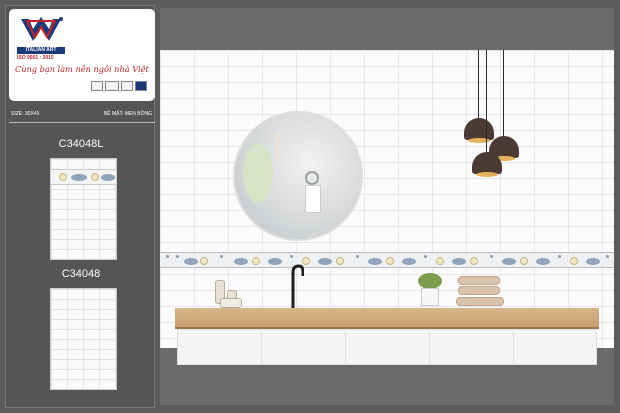 The height and width of the screenshot is (413, 620). I want to click on round-mirror, so click(298, 176).